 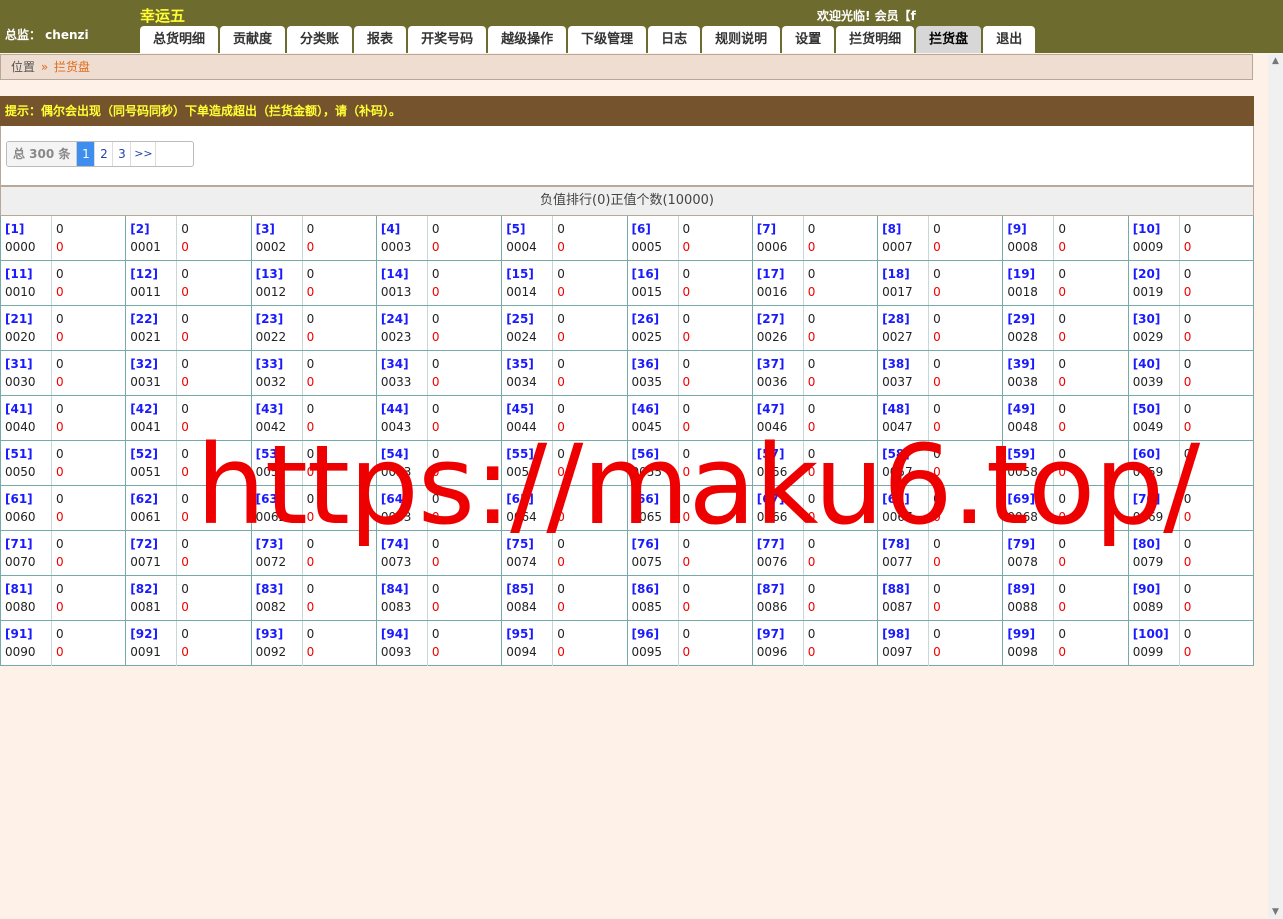 I want to click on cell-rank-link: [88], so click(x=896, y=589).